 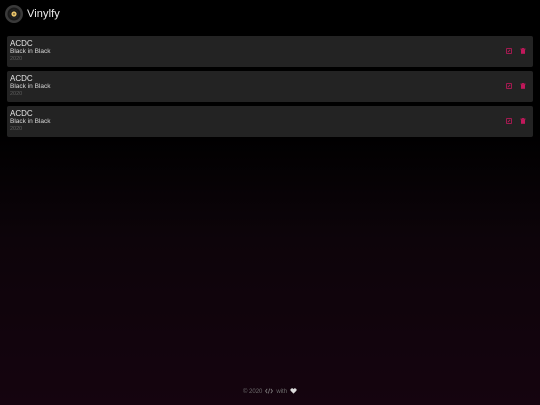 I want to click on footer-made-with: with, so click(x=282, y=392).